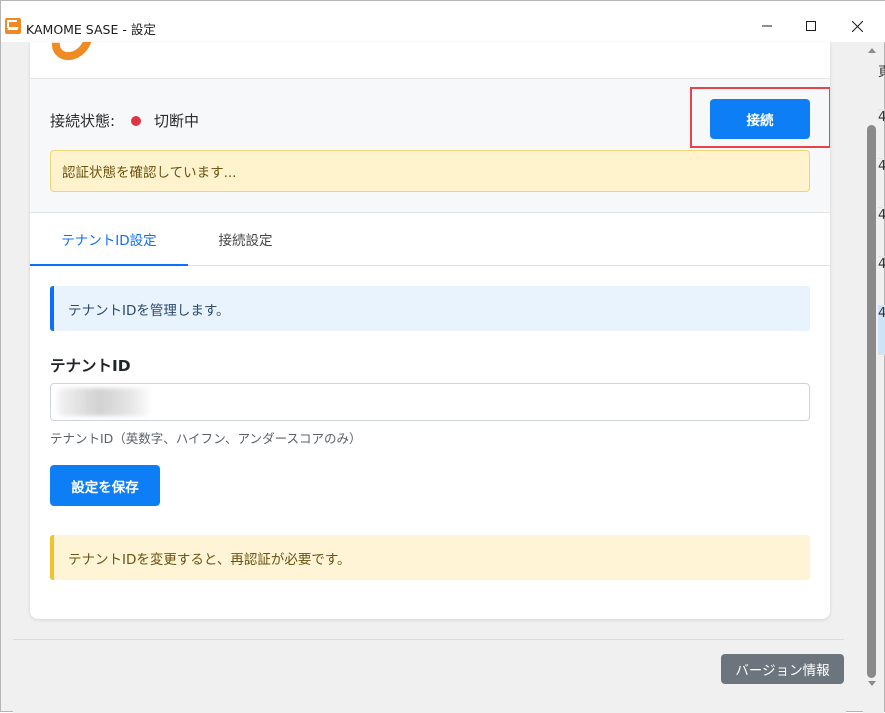 The height and width of the screenshot is (713, 885). What do you see at coordinates (109, 239) in the screenshot?
I see `tab-tenant-id: テナントID設定` at bounding box center [109, 239].